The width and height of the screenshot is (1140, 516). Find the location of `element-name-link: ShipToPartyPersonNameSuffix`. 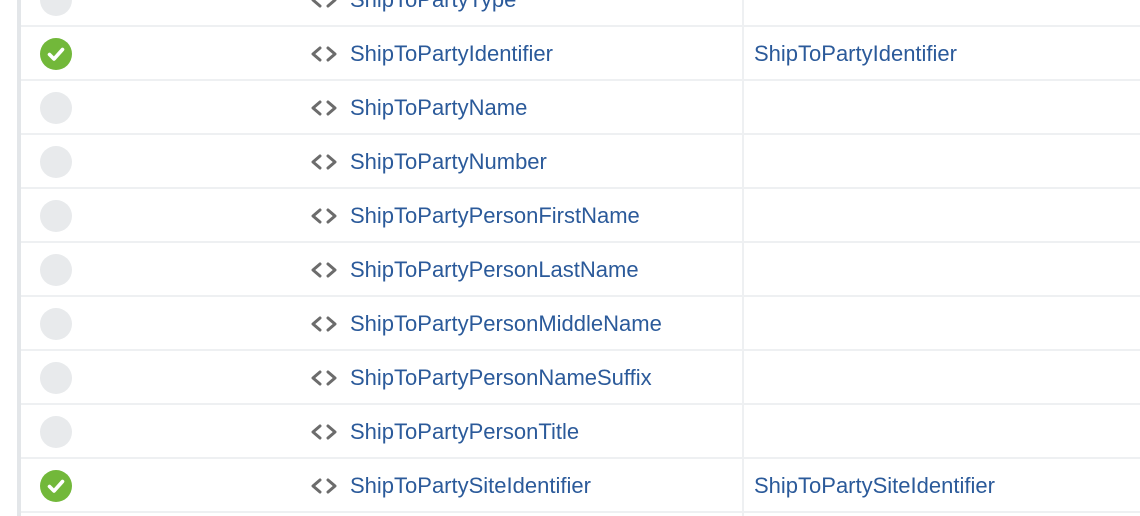

element-name-link: ShipToPartyPersonNameSuffix is located at coordinates (501, 378).